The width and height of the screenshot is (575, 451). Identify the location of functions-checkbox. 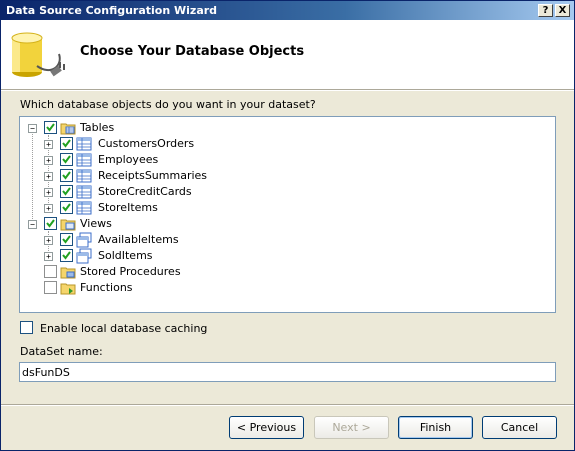
(50, 287).